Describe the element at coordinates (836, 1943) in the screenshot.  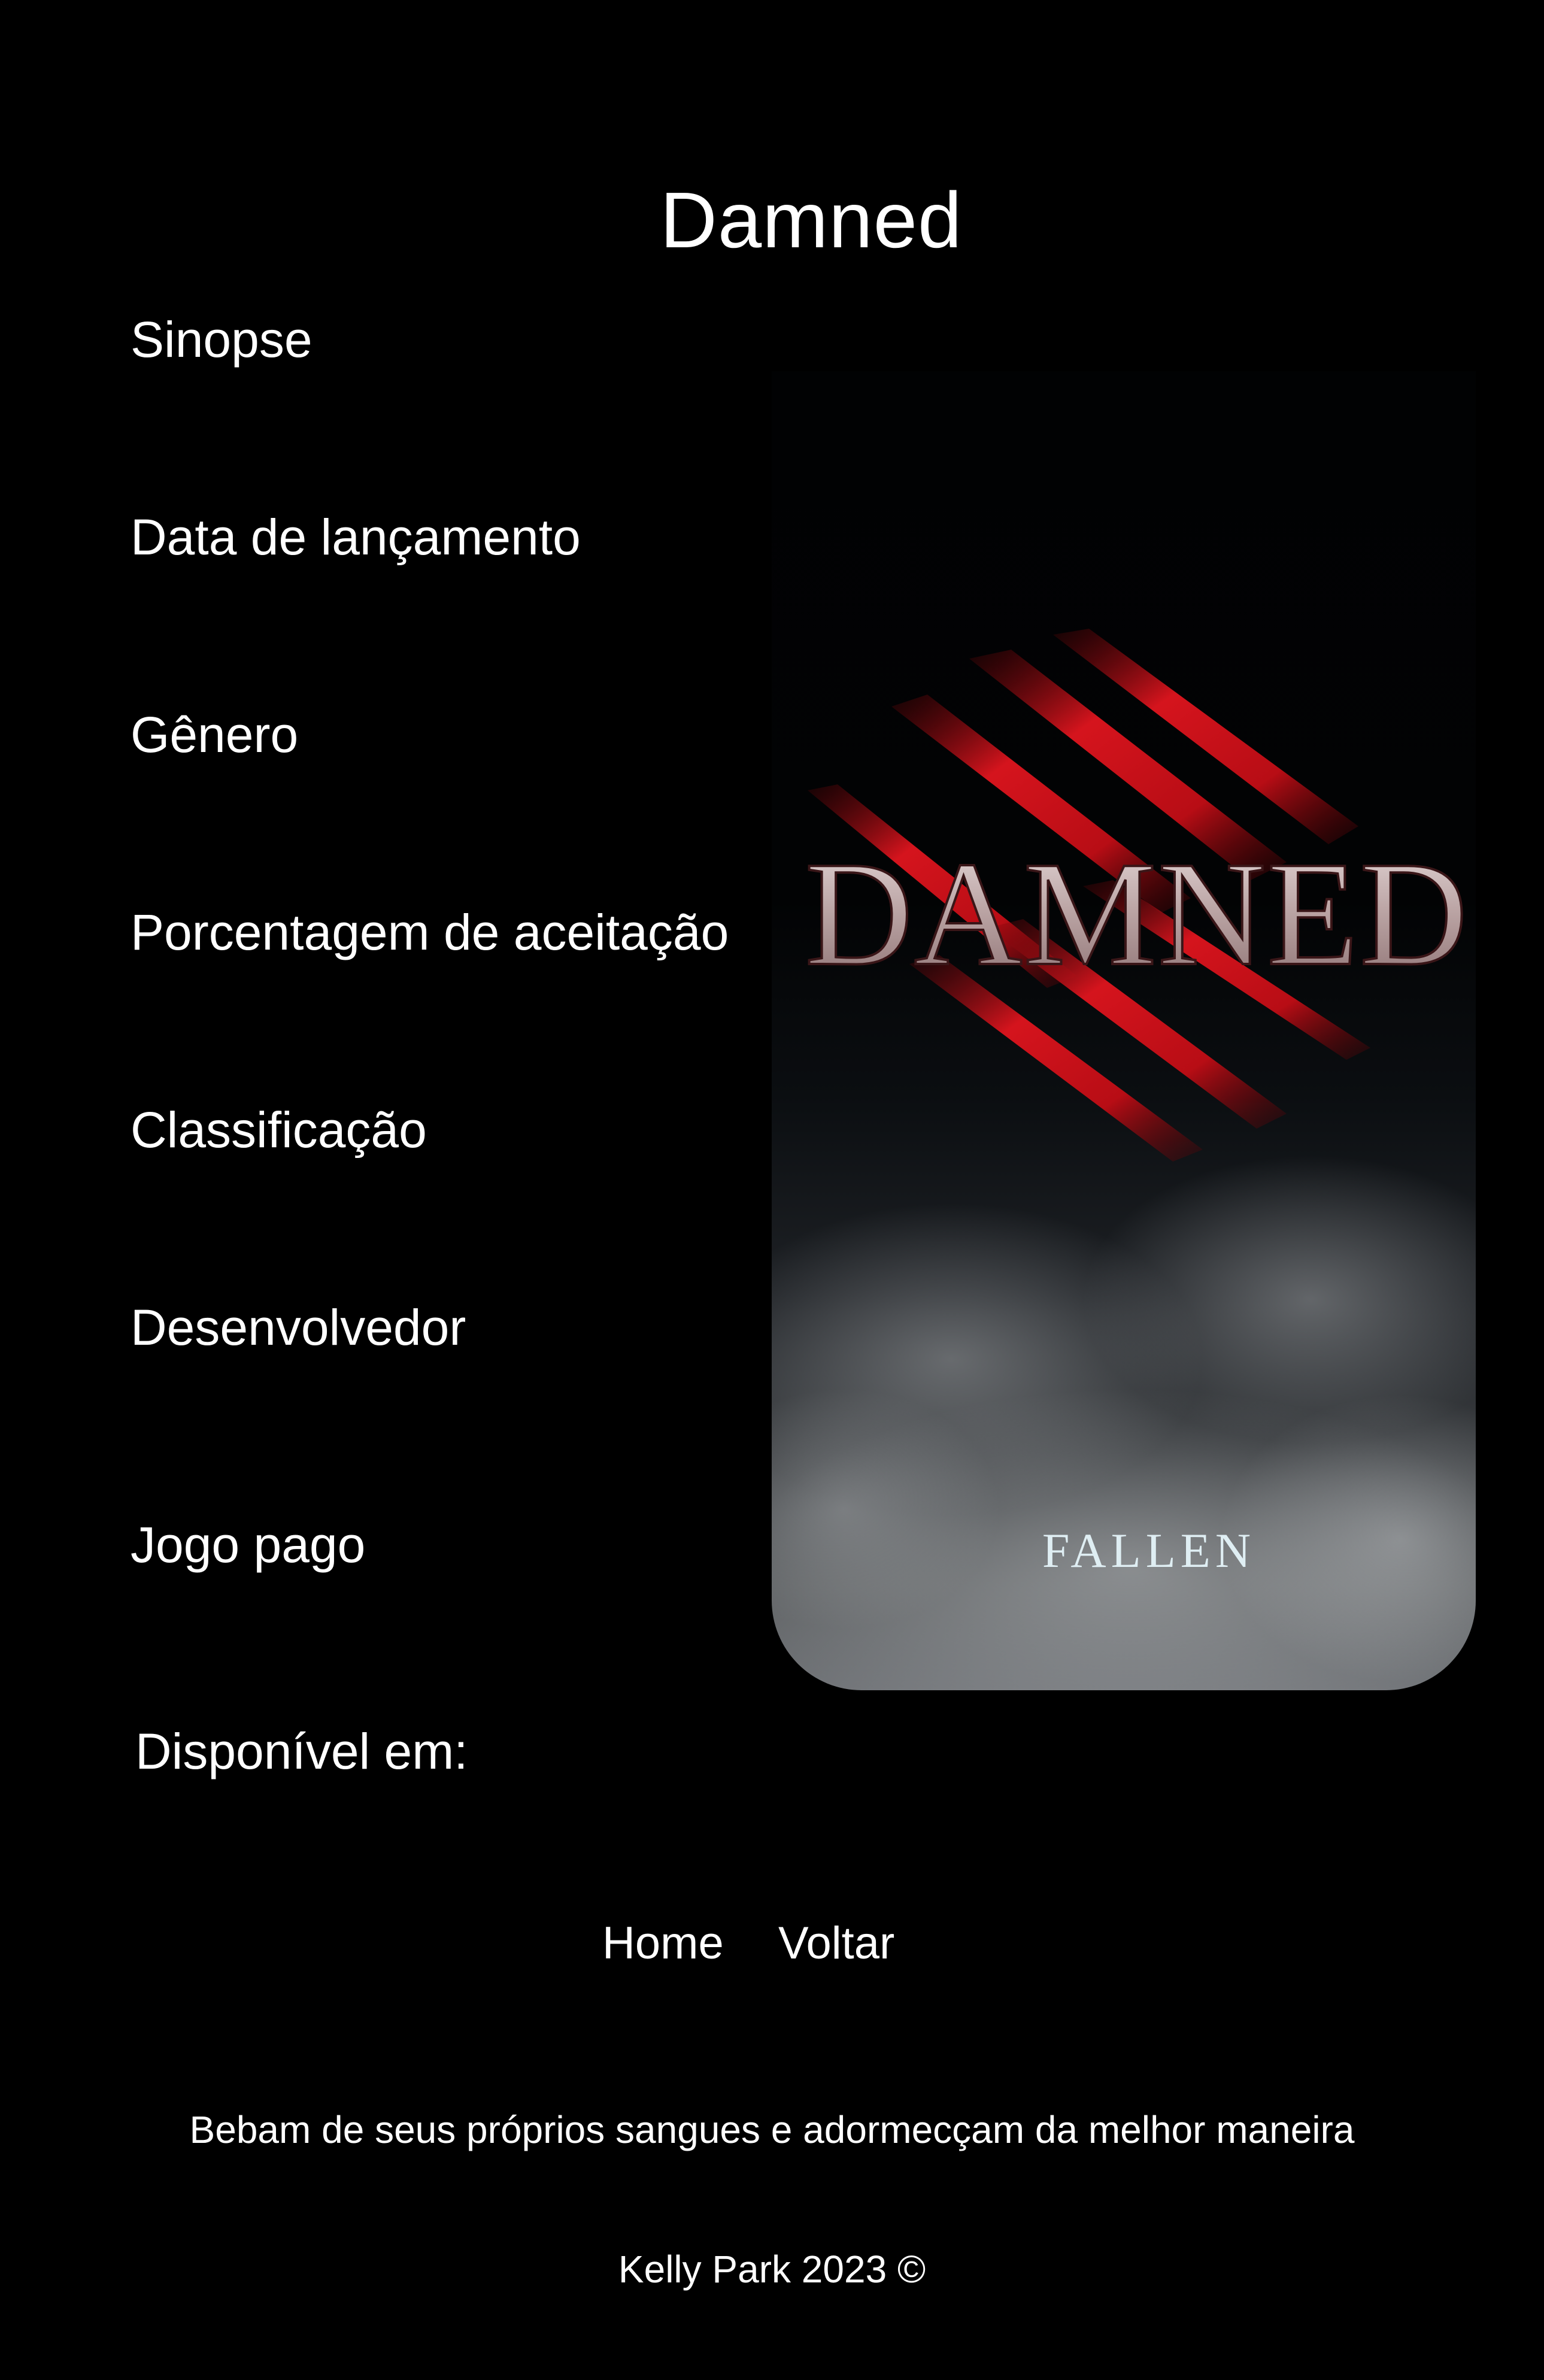
I see `back-link: Voltar` at that location.